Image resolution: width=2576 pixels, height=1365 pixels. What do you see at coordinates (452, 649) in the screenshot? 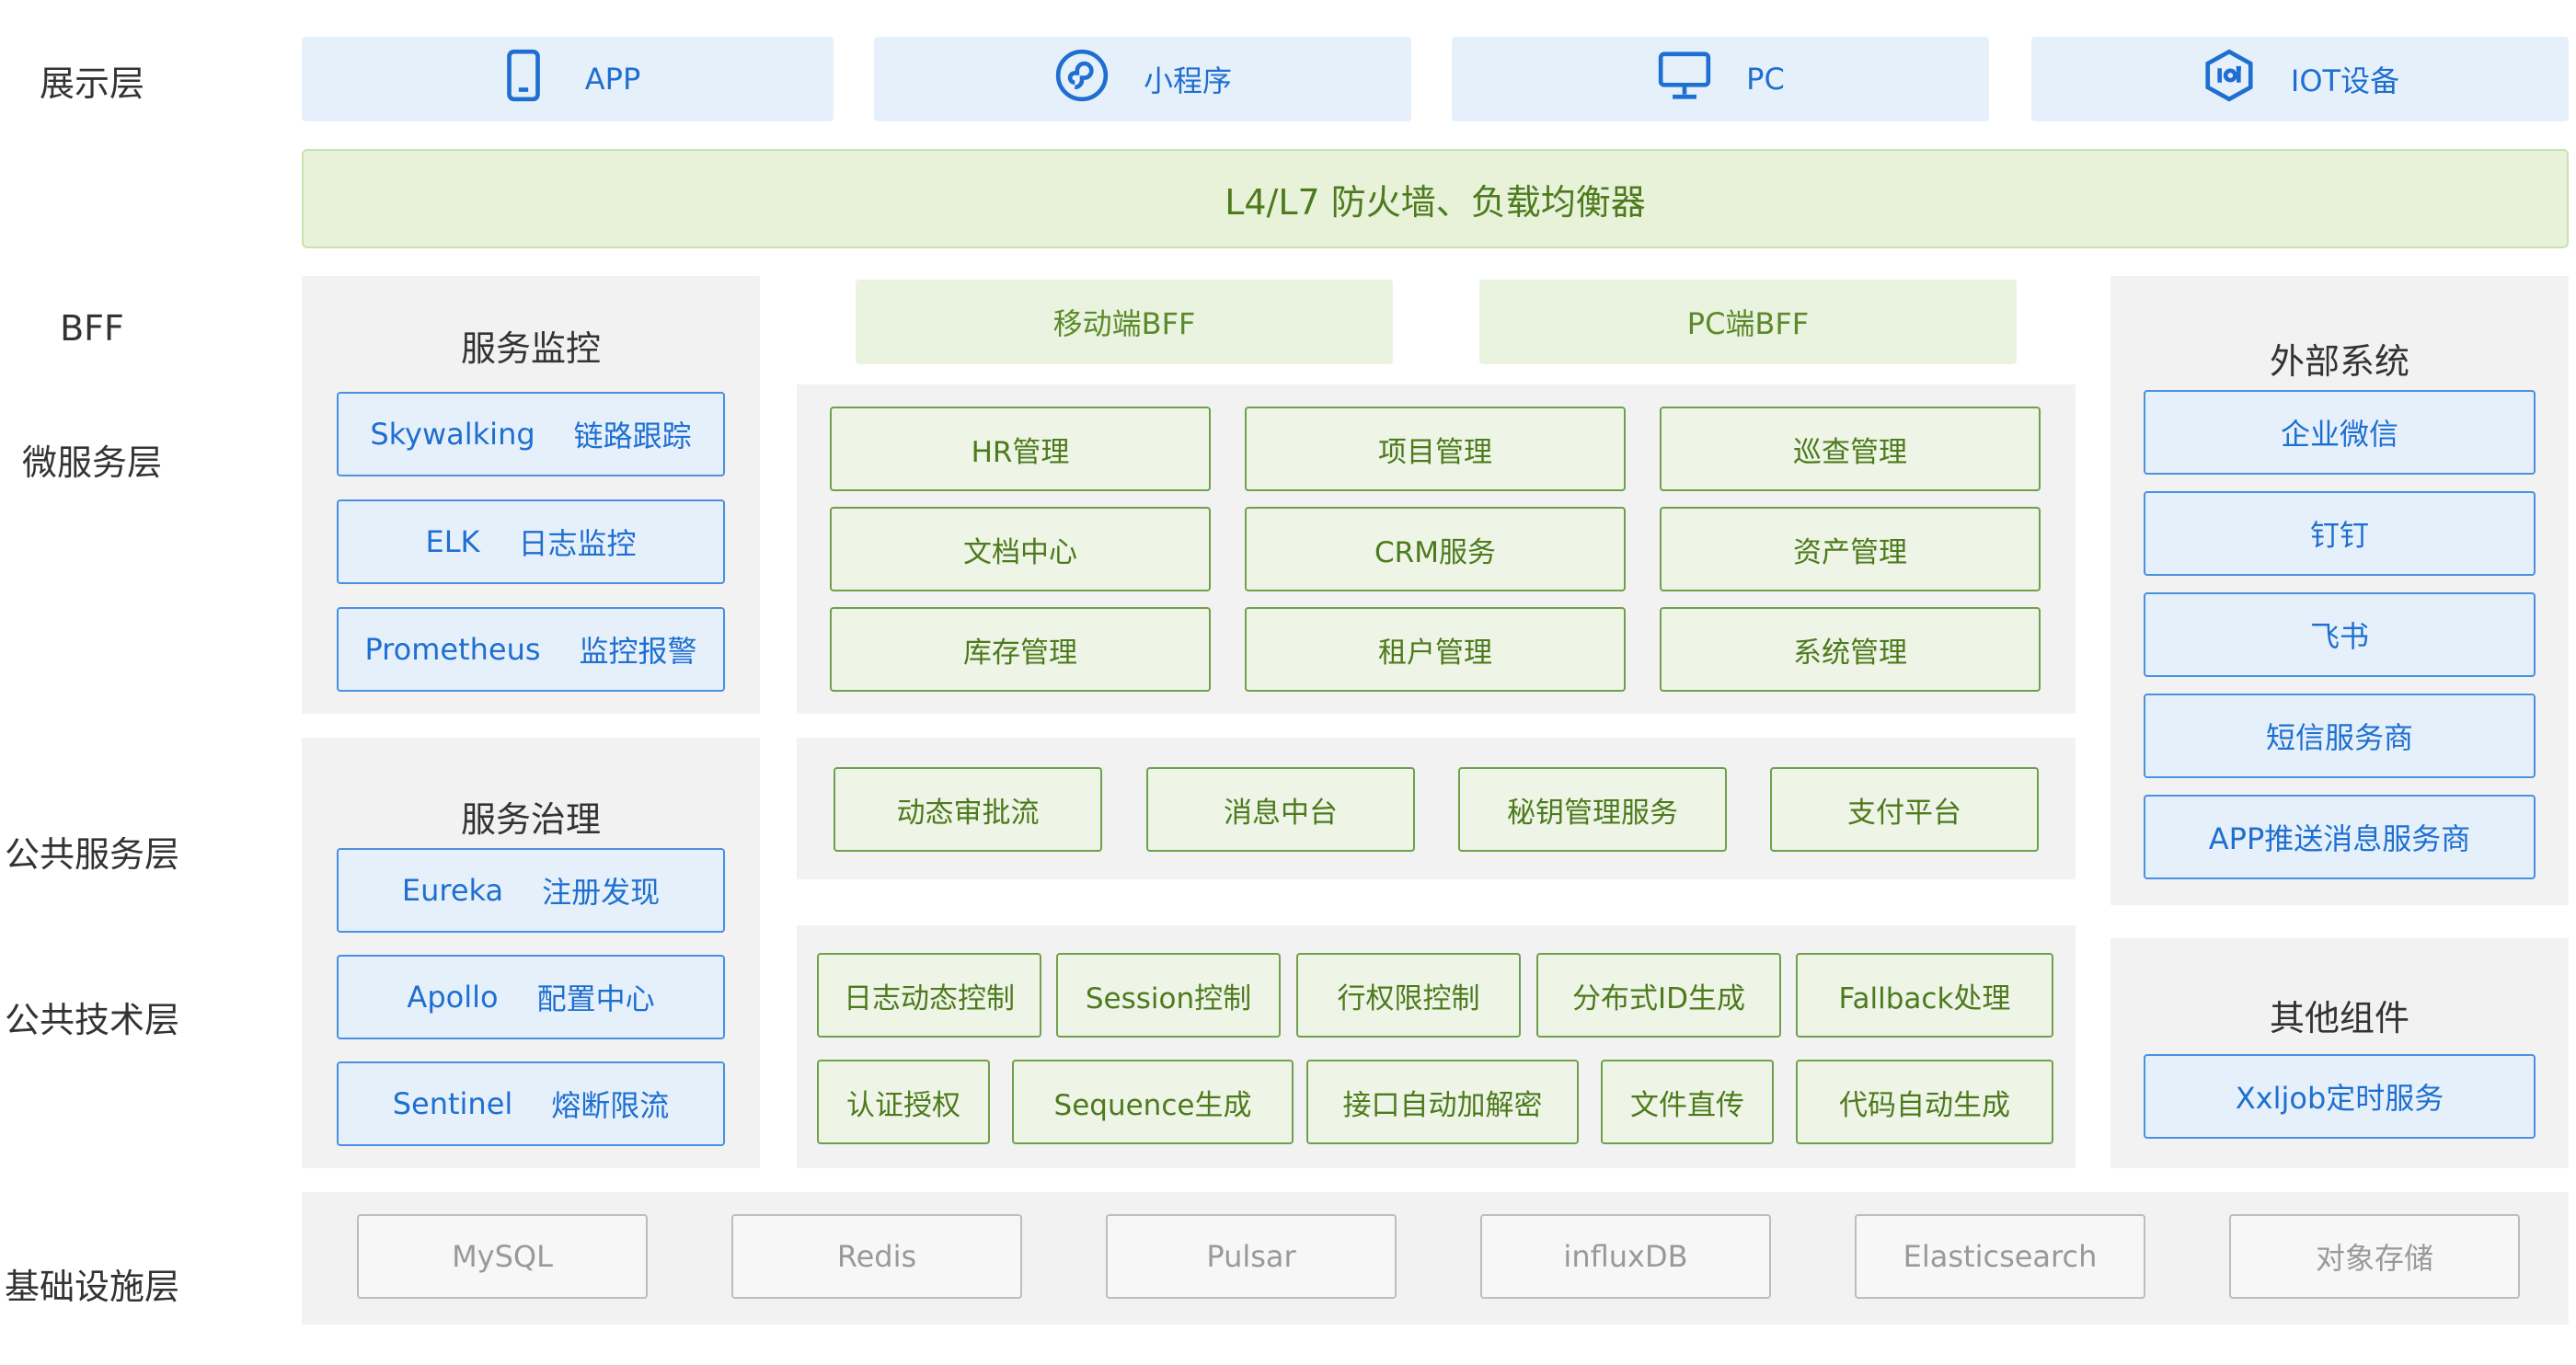
I see `tool-name: Prometheus` at bounding box center [452, 649].